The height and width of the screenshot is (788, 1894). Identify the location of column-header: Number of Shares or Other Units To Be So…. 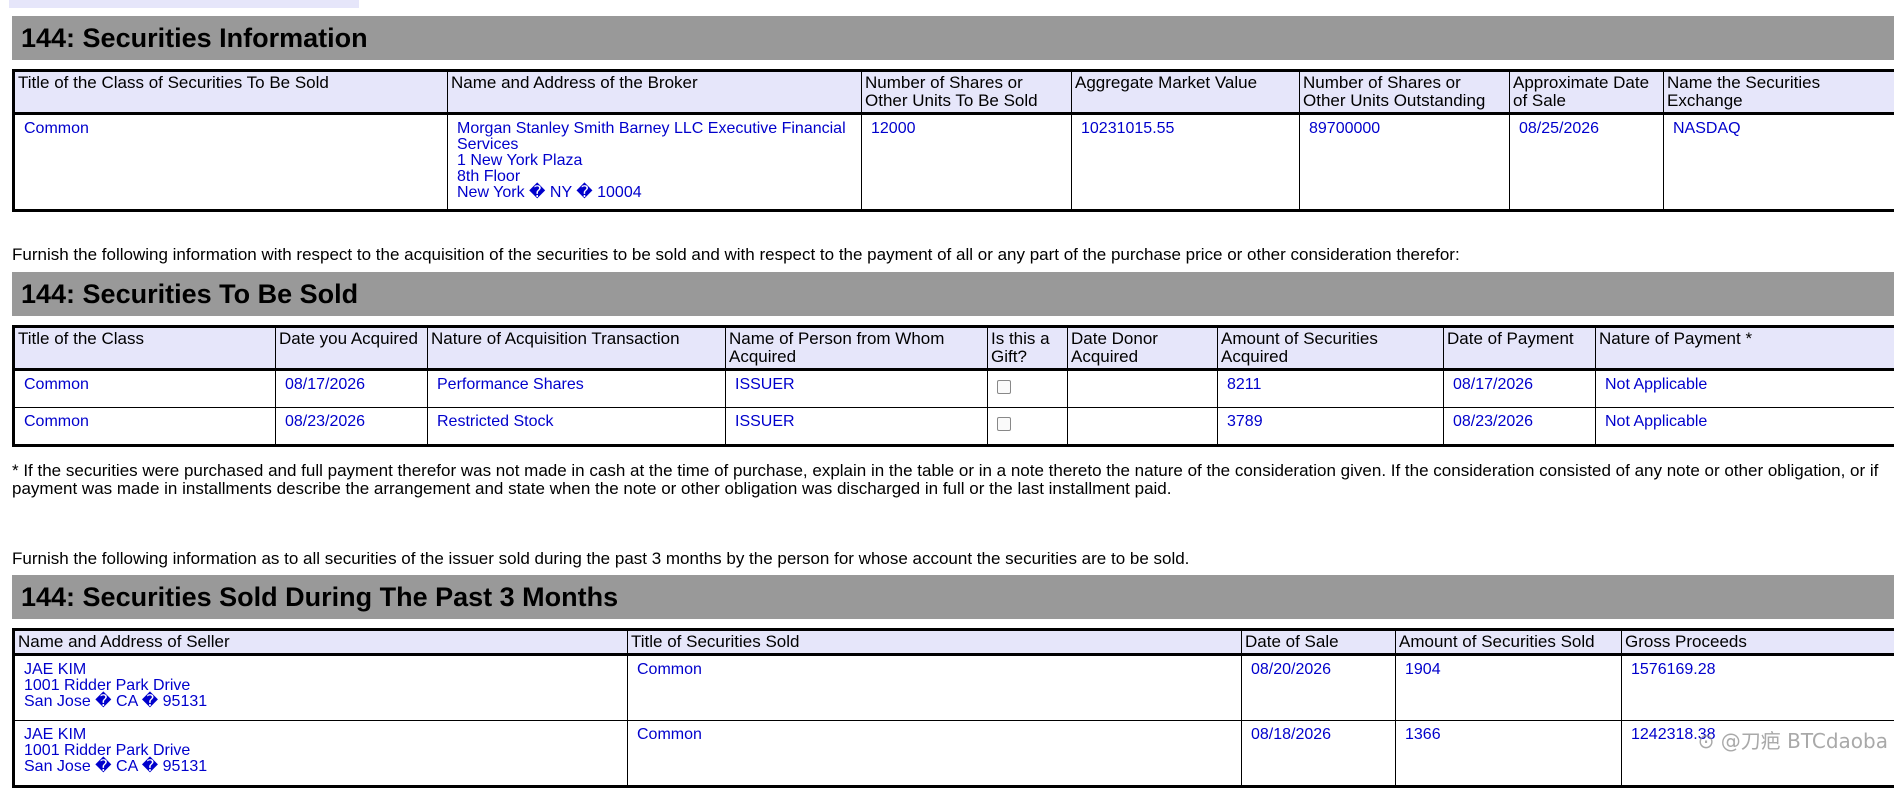
(967, 92).